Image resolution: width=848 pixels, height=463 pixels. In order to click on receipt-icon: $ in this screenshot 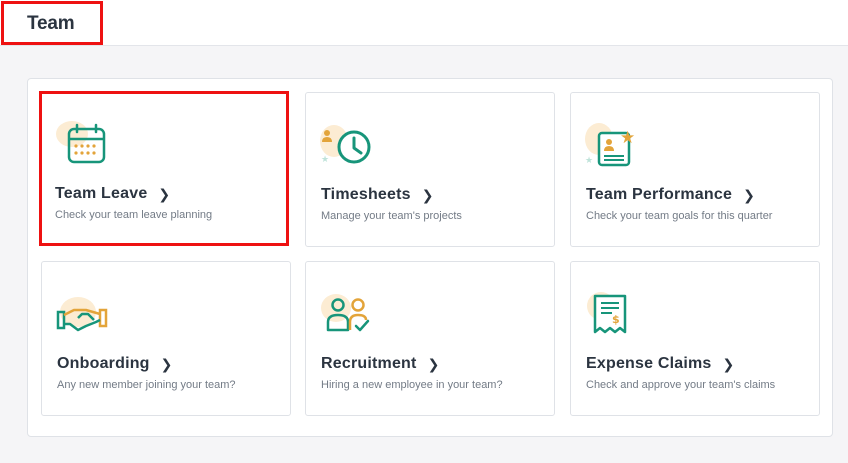, I will do `click(613, 314)`.